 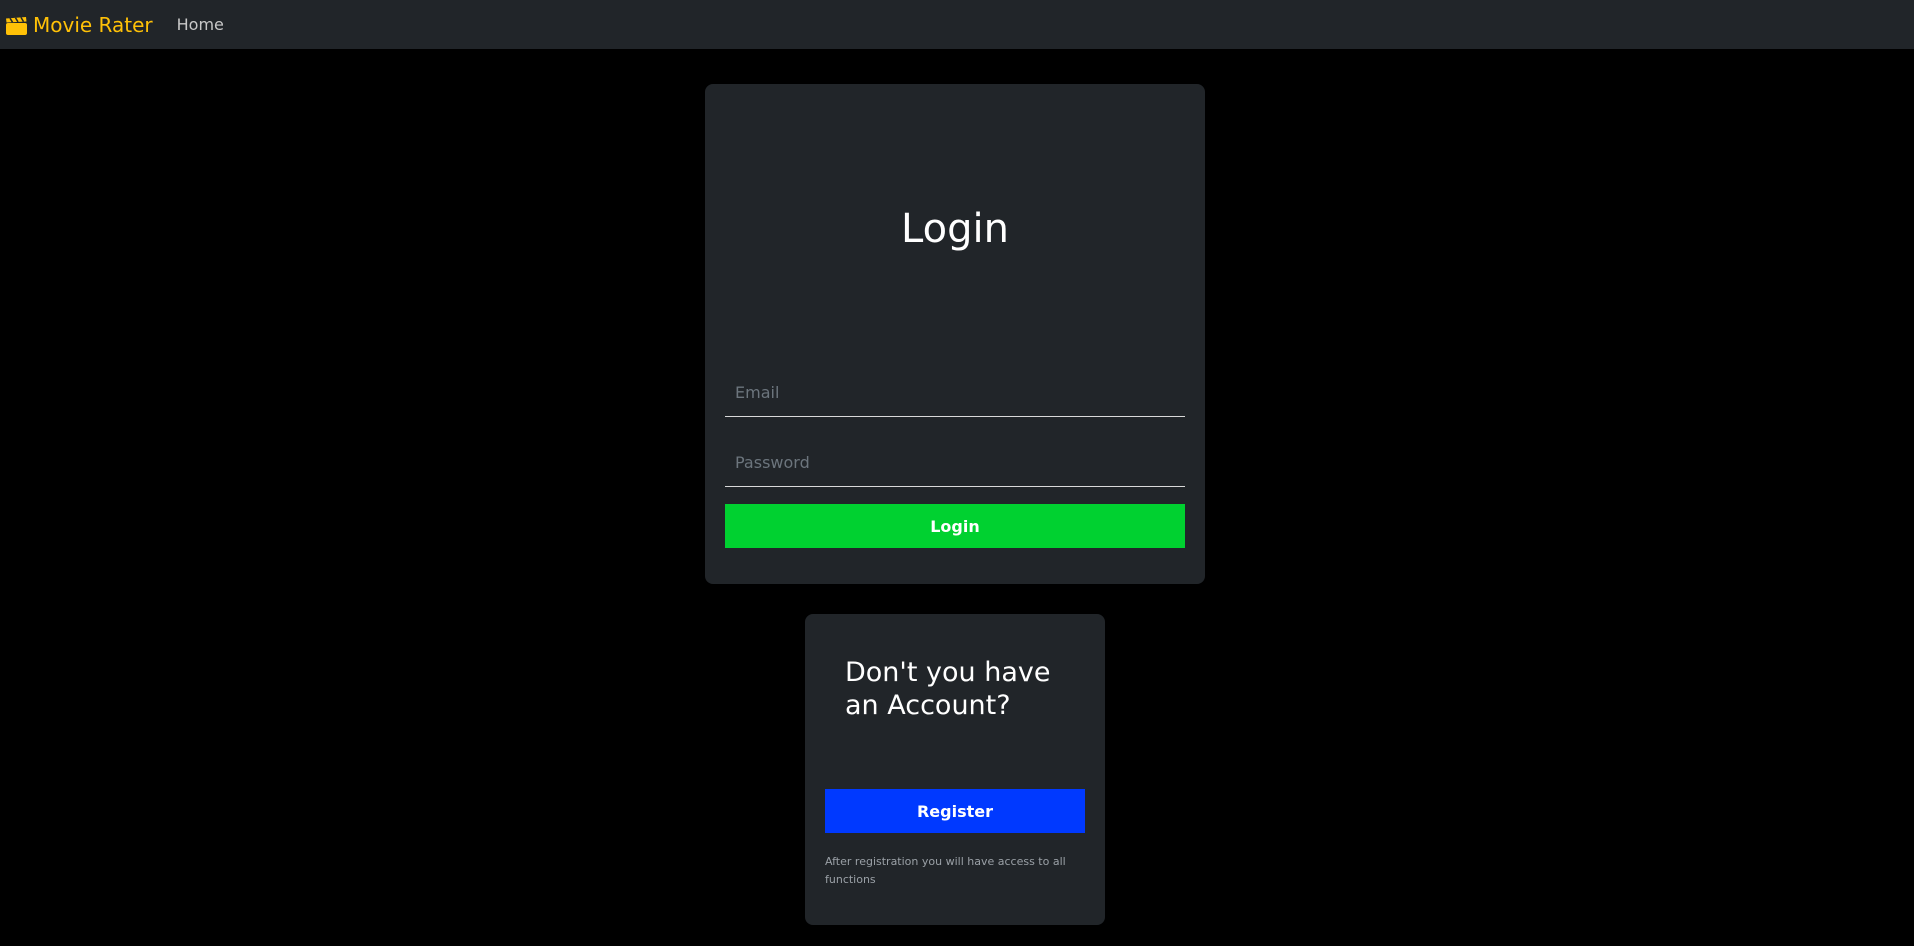 I want to click on brand-link: Movie Rater, so click(x=79, y=25).